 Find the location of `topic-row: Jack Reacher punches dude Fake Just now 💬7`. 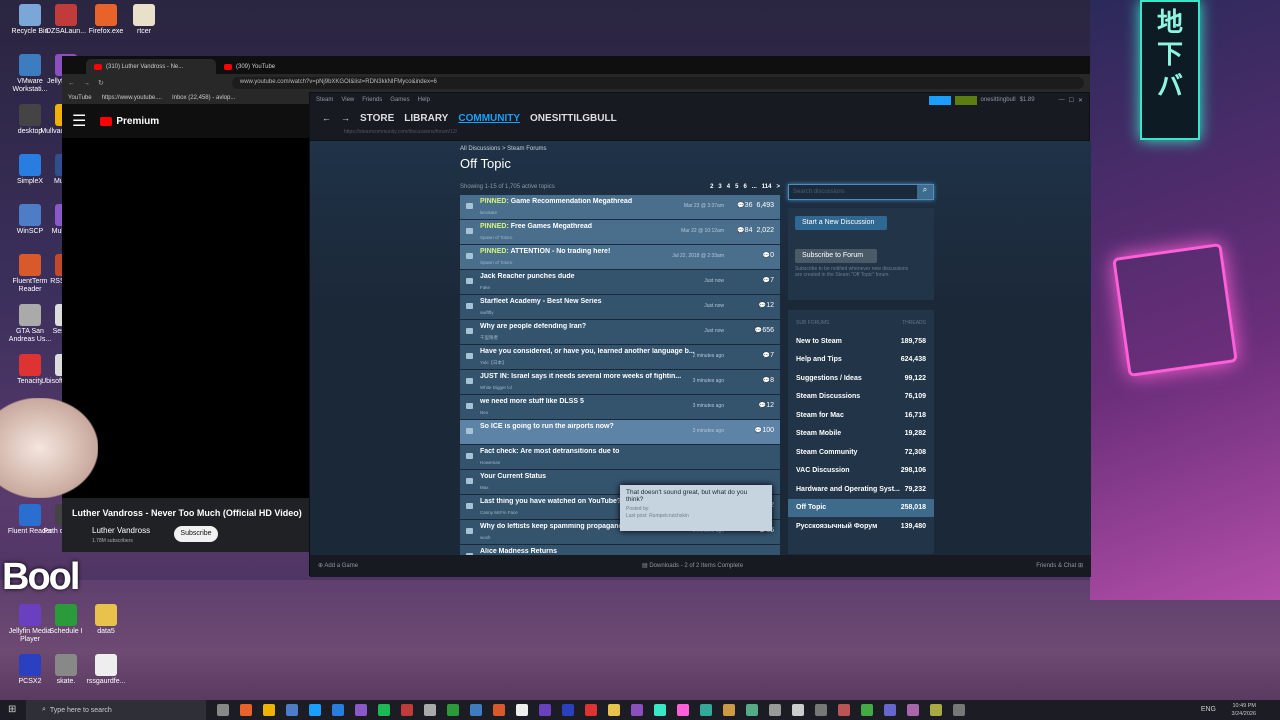

topic-row: Jack Reacher punches dude Fake Just now 💬7 is located at coordinates (620, 282).